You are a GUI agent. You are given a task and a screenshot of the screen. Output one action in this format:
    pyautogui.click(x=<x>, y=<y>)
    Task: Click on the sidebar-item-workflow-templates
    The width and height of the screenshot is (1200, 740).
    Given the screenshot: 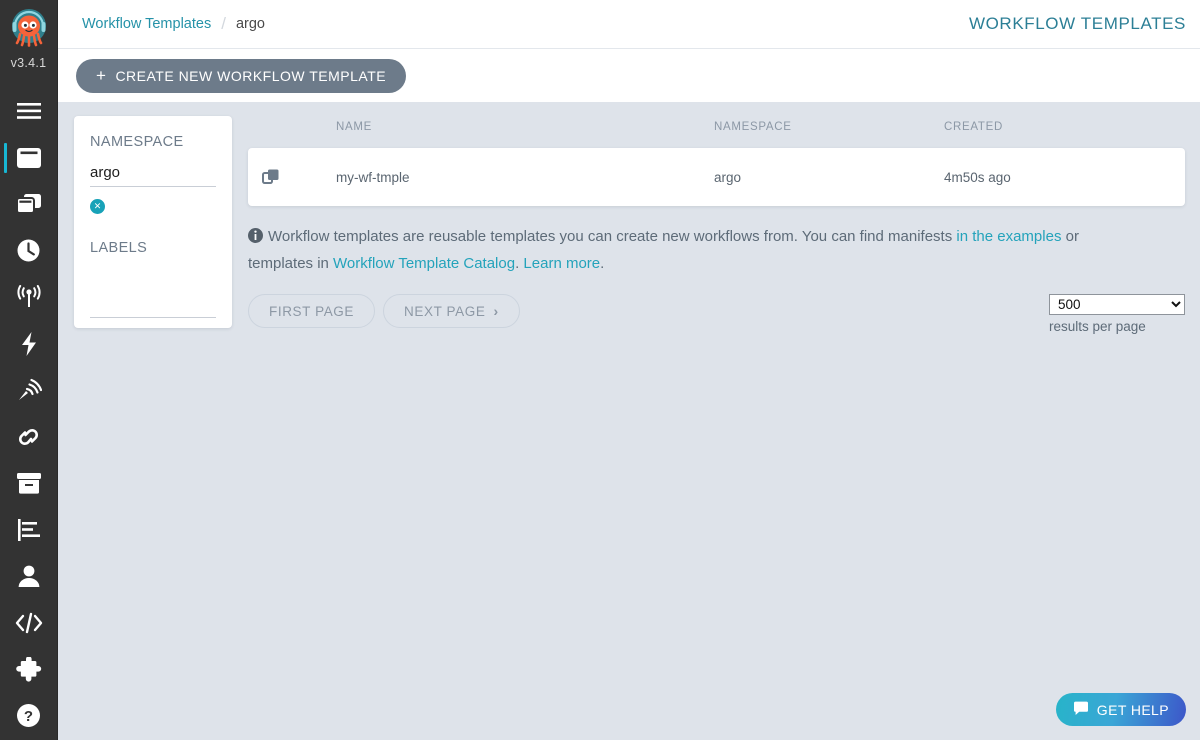 What is the action you would take?
    pyautogui.click(x=29, y=204)
    